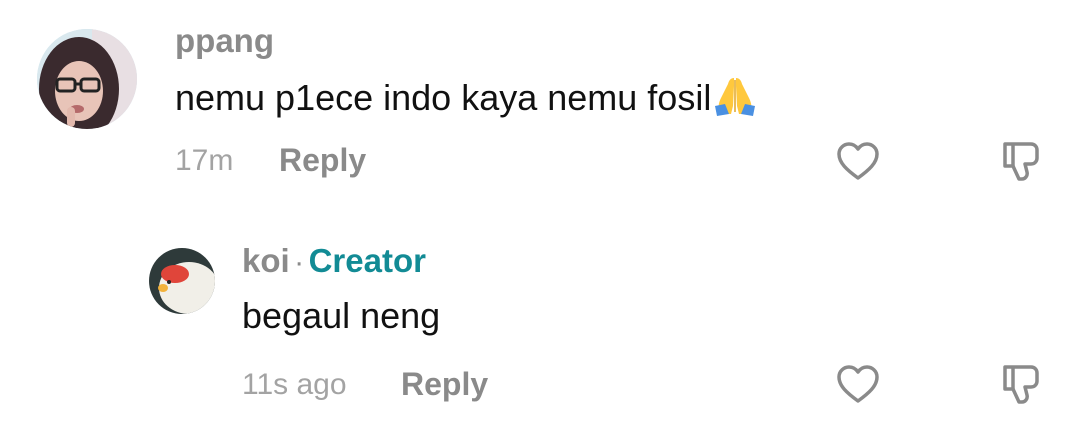 The height and width of the screenshot is (448, 1080). What do you see at coordinates (367, 260) in the screenshot?
I see `creator-badge: Creator` at bounding box center [367, 260].